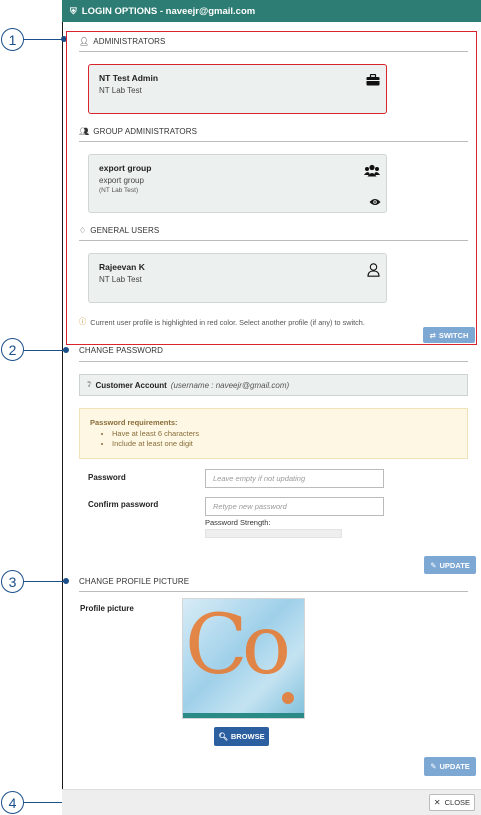  What do you see at coordinates (134, 422) in the screenshot?
I see `requirements-title: Password requirements:` at bounding box center [134, 422].